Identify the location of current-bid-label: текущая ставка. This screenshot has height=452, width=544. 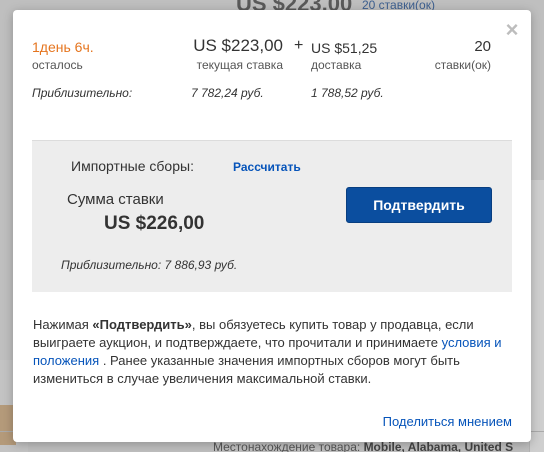
(239, 65).